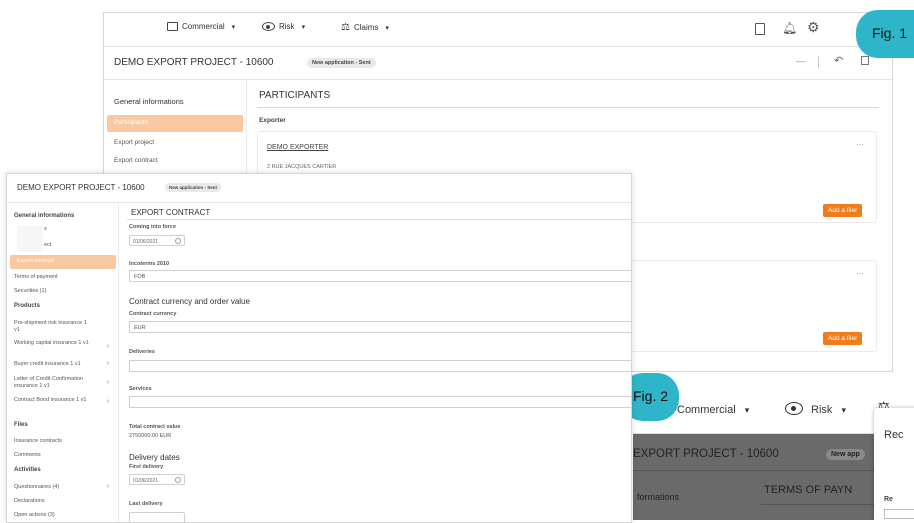 This screenshot has height=523, width=914. Describe the element at coordinates (706, 454) in the screenshot. I see `project-title: EXPORT PROJECT - 10600` at that location.